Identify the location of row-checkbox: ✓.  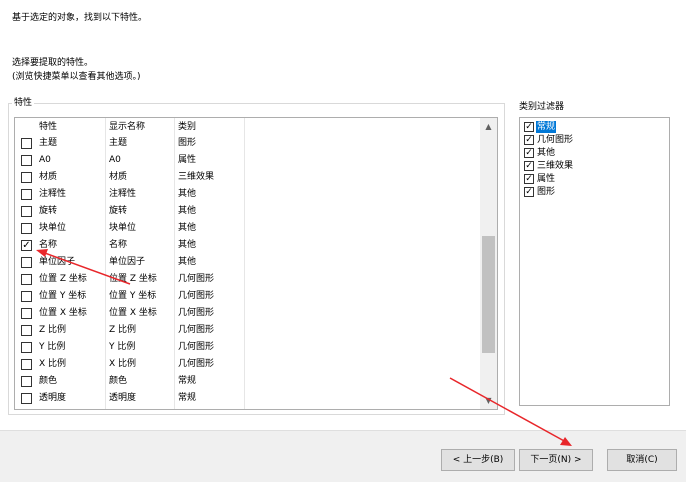
(26, 245).